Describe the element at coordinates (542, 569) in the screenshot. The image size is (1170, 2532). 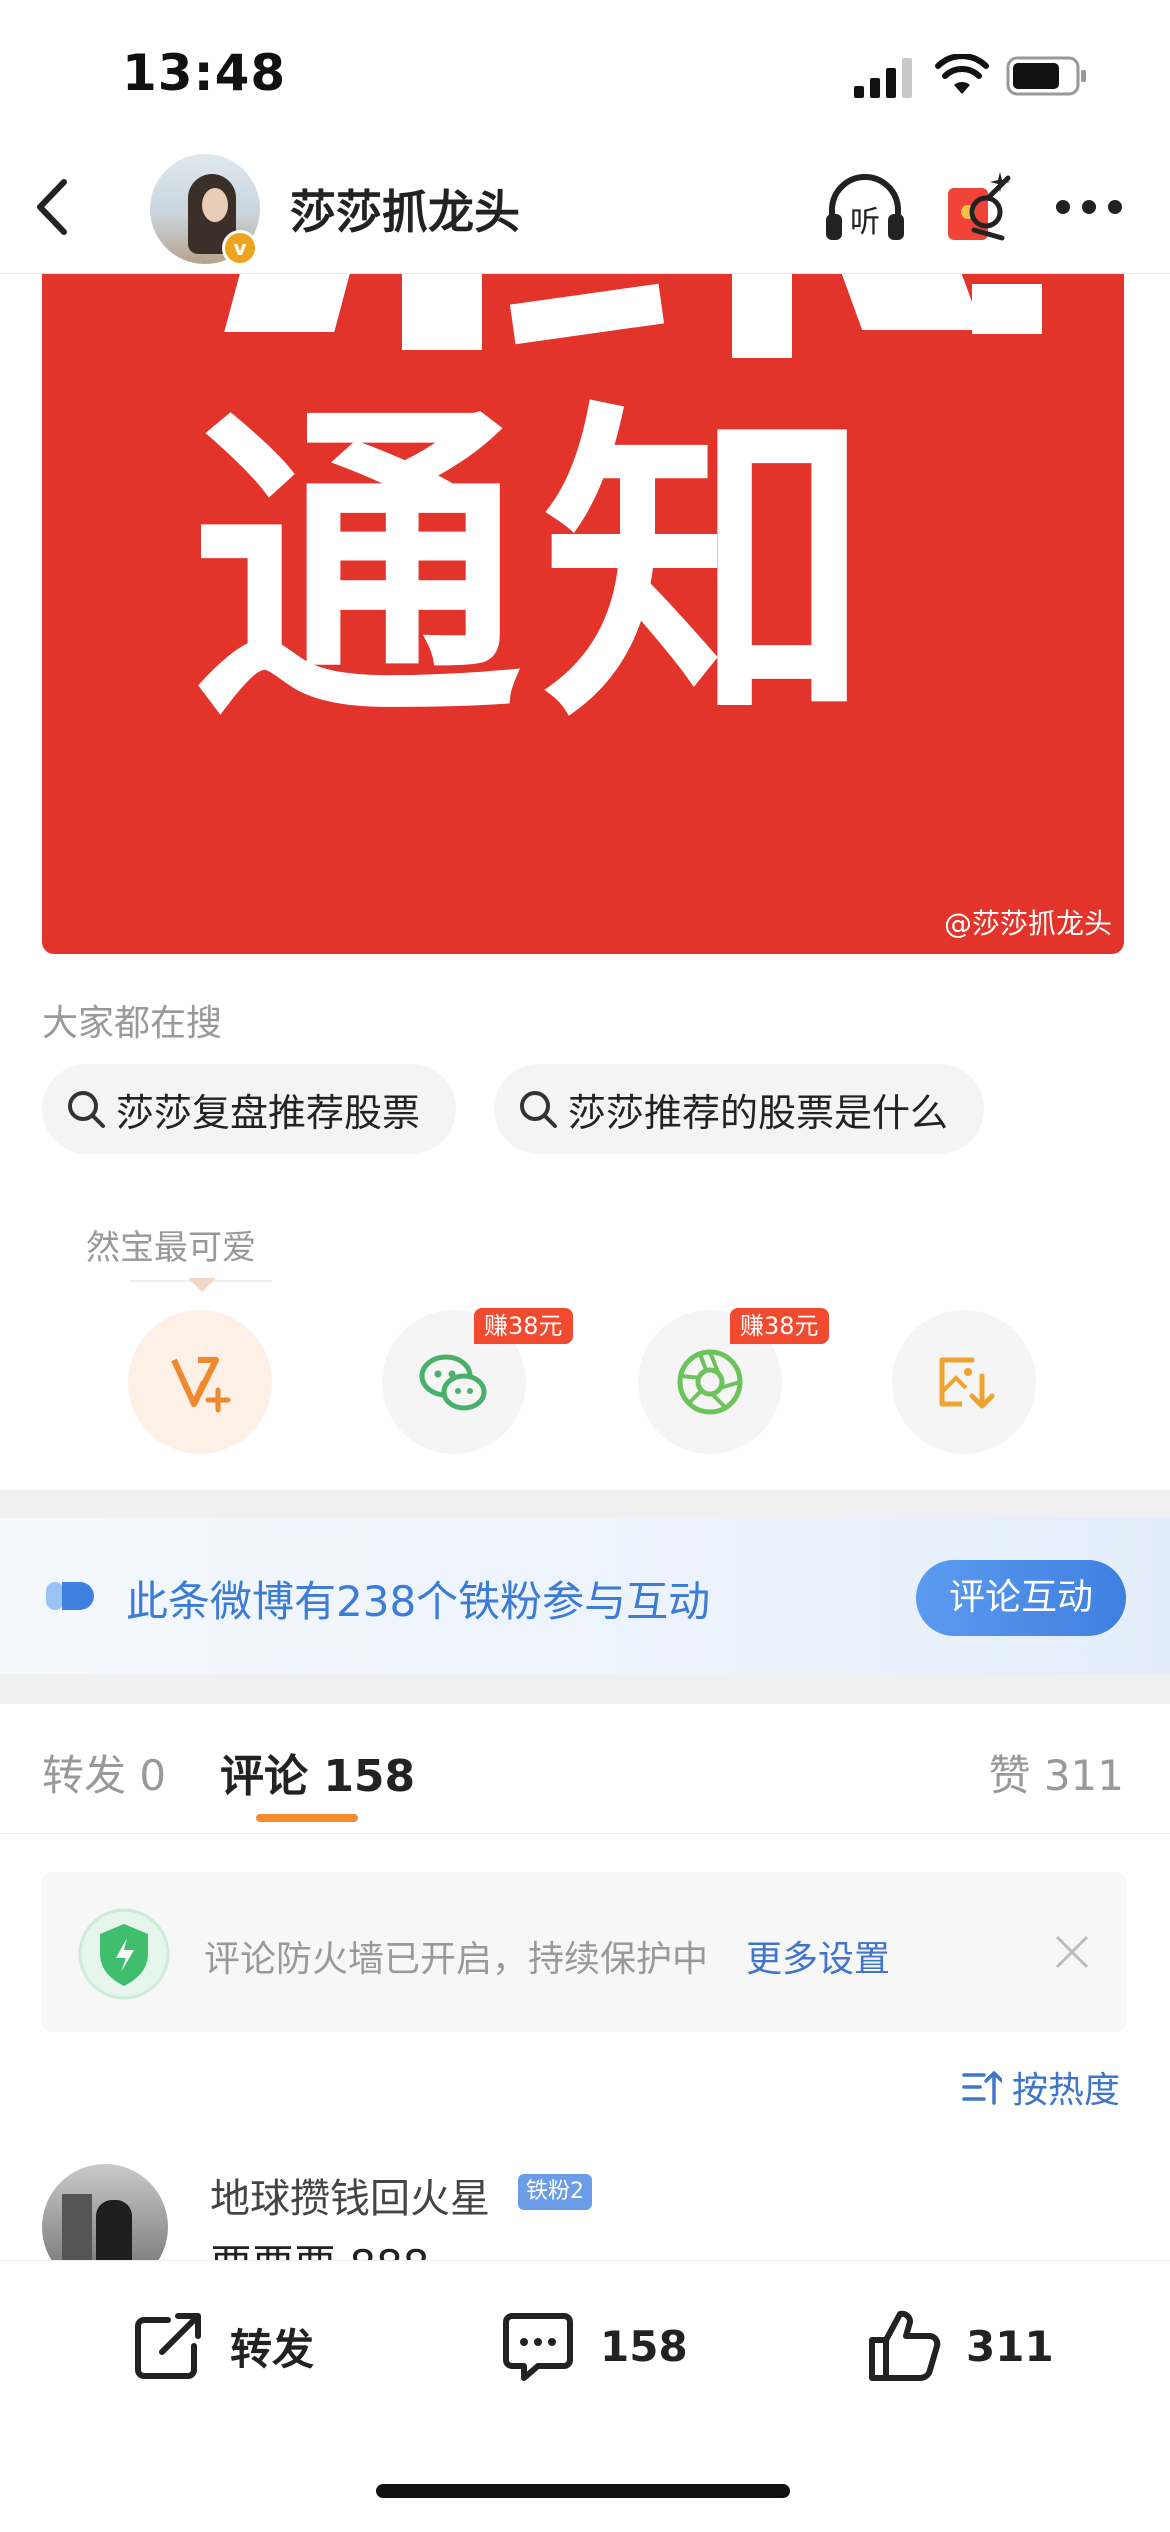
I see `image-headline: 通知` at that location.